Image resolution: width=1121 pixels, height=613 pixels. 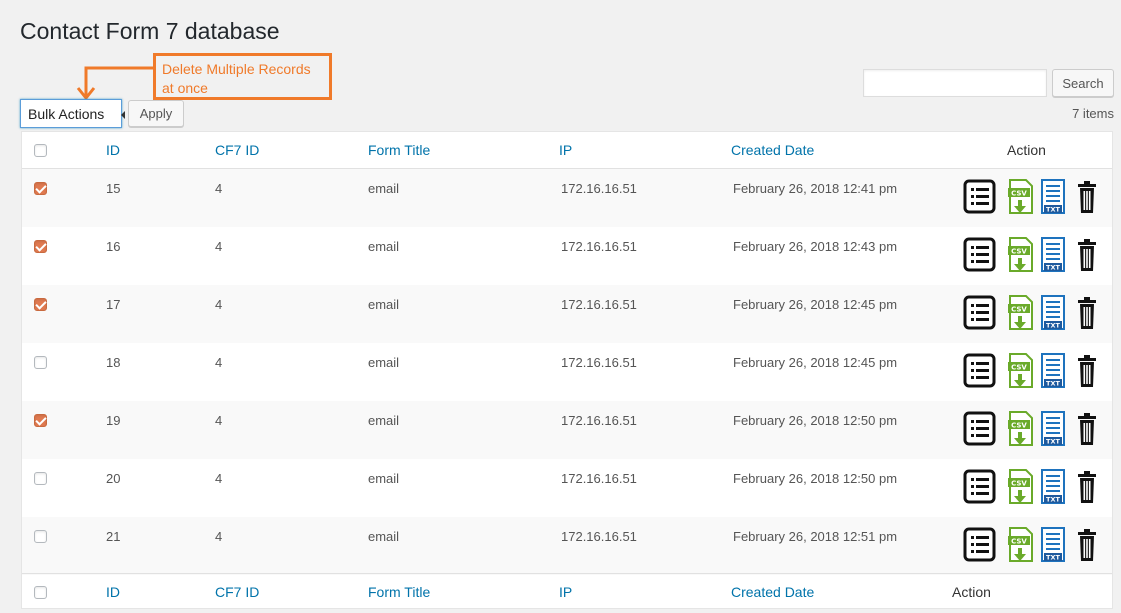 What do you see at coordinates (237, 592) in the screenshot?
I see `column-footer-cf7-id: CF7 ID` at bounding box center [237, 592].